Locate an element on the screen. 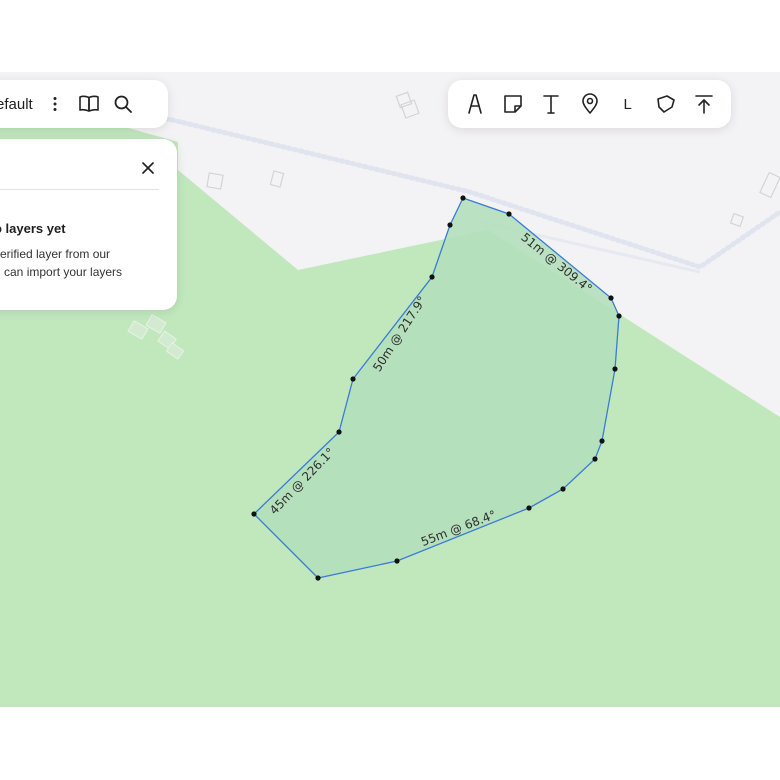 This screenshot has height=780, width=780. search-icon is located at coordinates (123, 104).